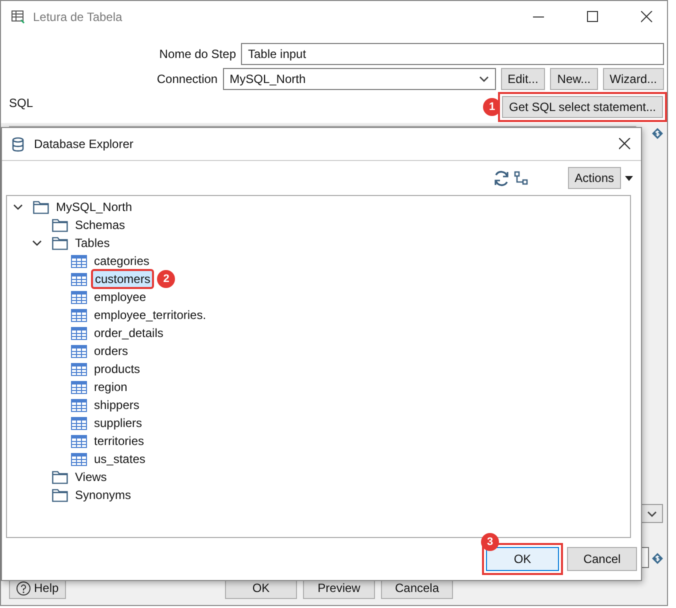 The width and height of the screenshot is (676, 608). Describe the element at coordinates (91, 477) in the screenshot. I see `tree-item: Views` at that location.